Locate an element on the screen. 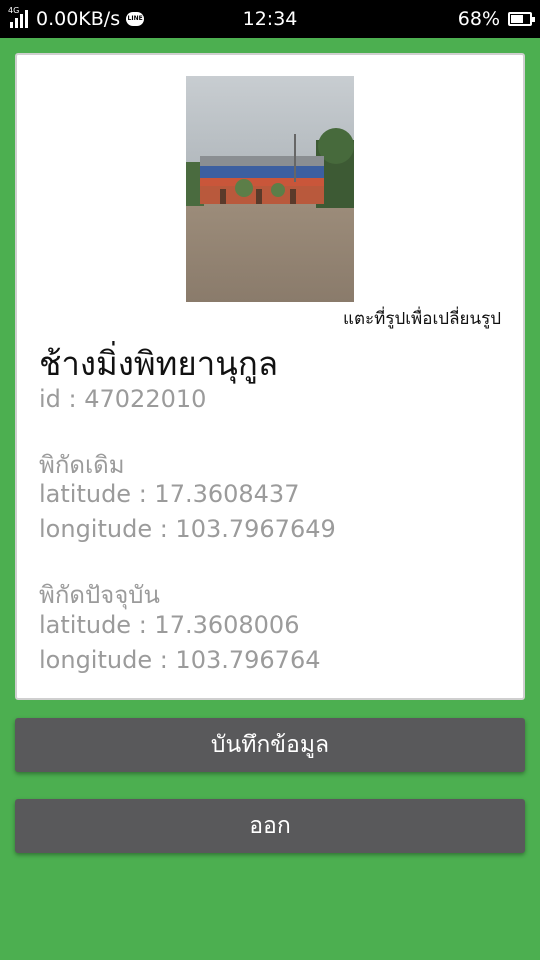  battery-fill is located at coordinates (517, 19).